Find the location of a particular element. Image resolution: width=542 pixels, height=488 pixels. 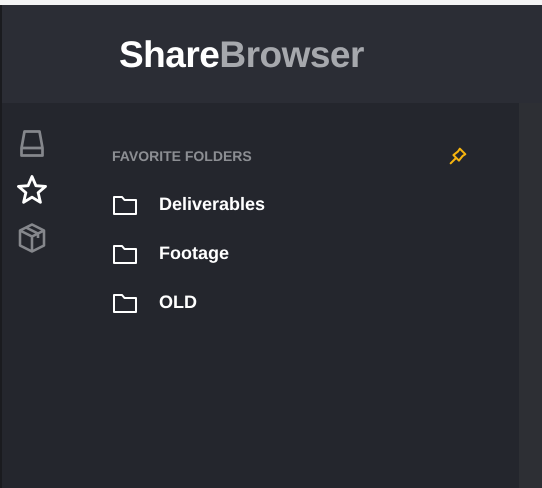

logo-text: Browser is located at coordinates (291, 54).